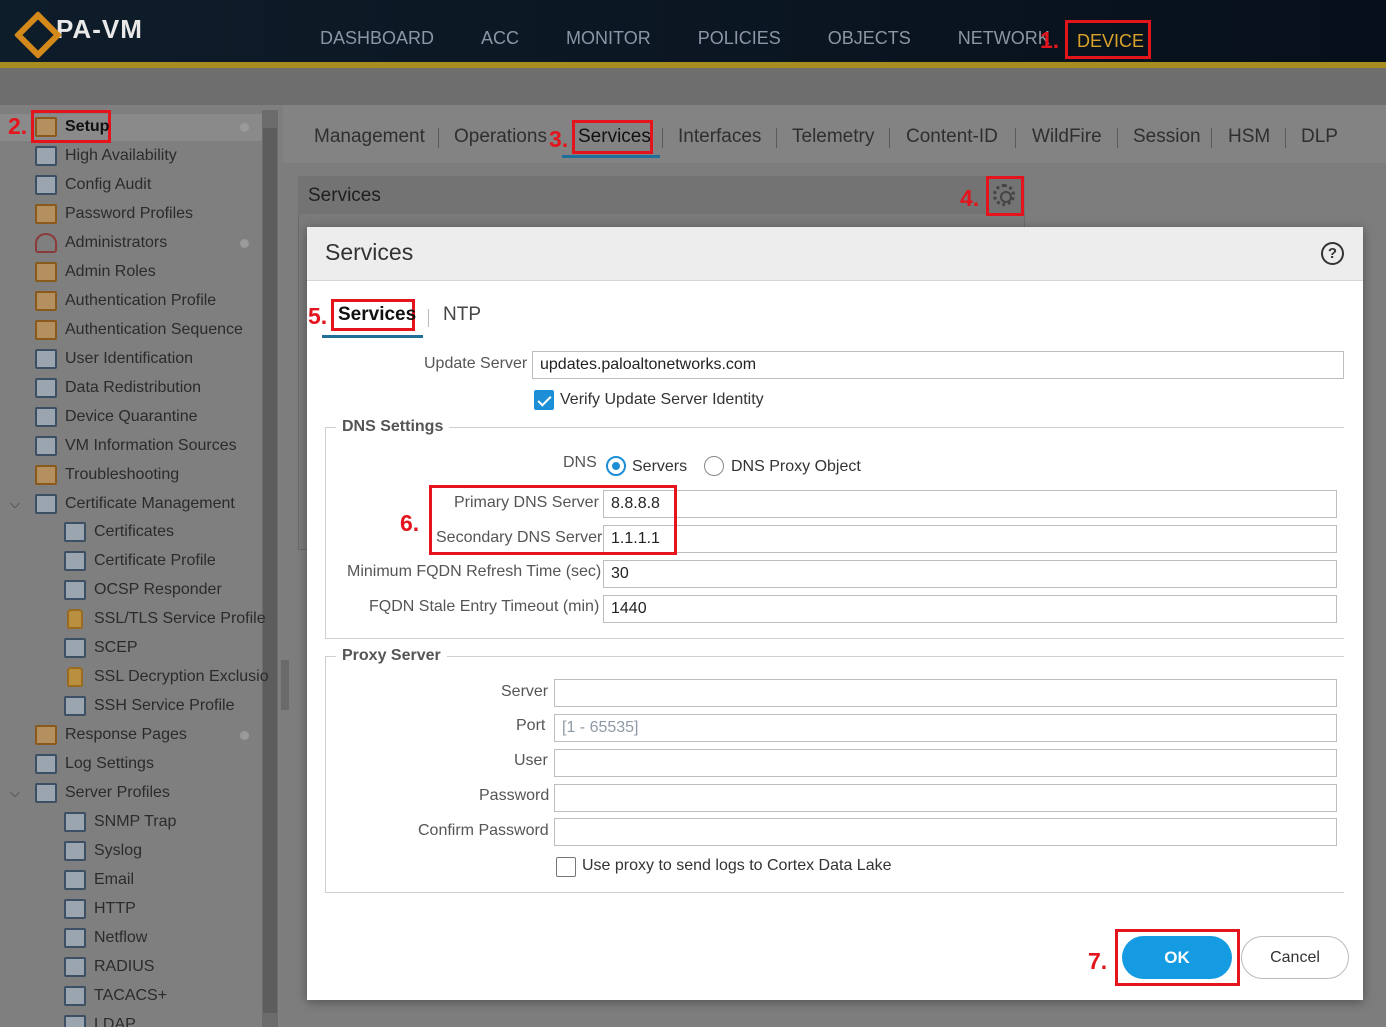 Image resolution: width=1386 pixels, height=1027 pixels. I want to click on tab-wildfire: WildFire, so click(1067, 137).